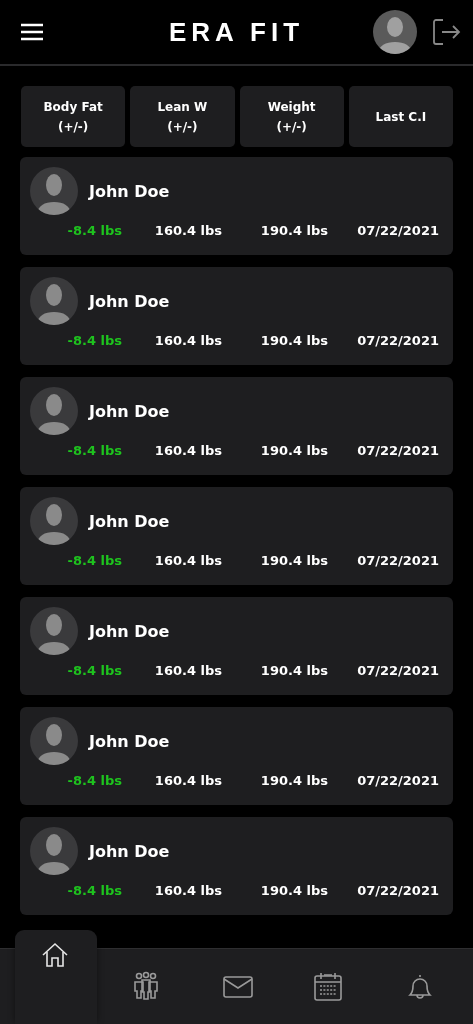 The width and height of the screenshot is (473, 1024). What do you see at coordinates (73, 116) in the screenshot?
I see `column-header: Body Fat (+/-)` at bounding box center [73, 116].